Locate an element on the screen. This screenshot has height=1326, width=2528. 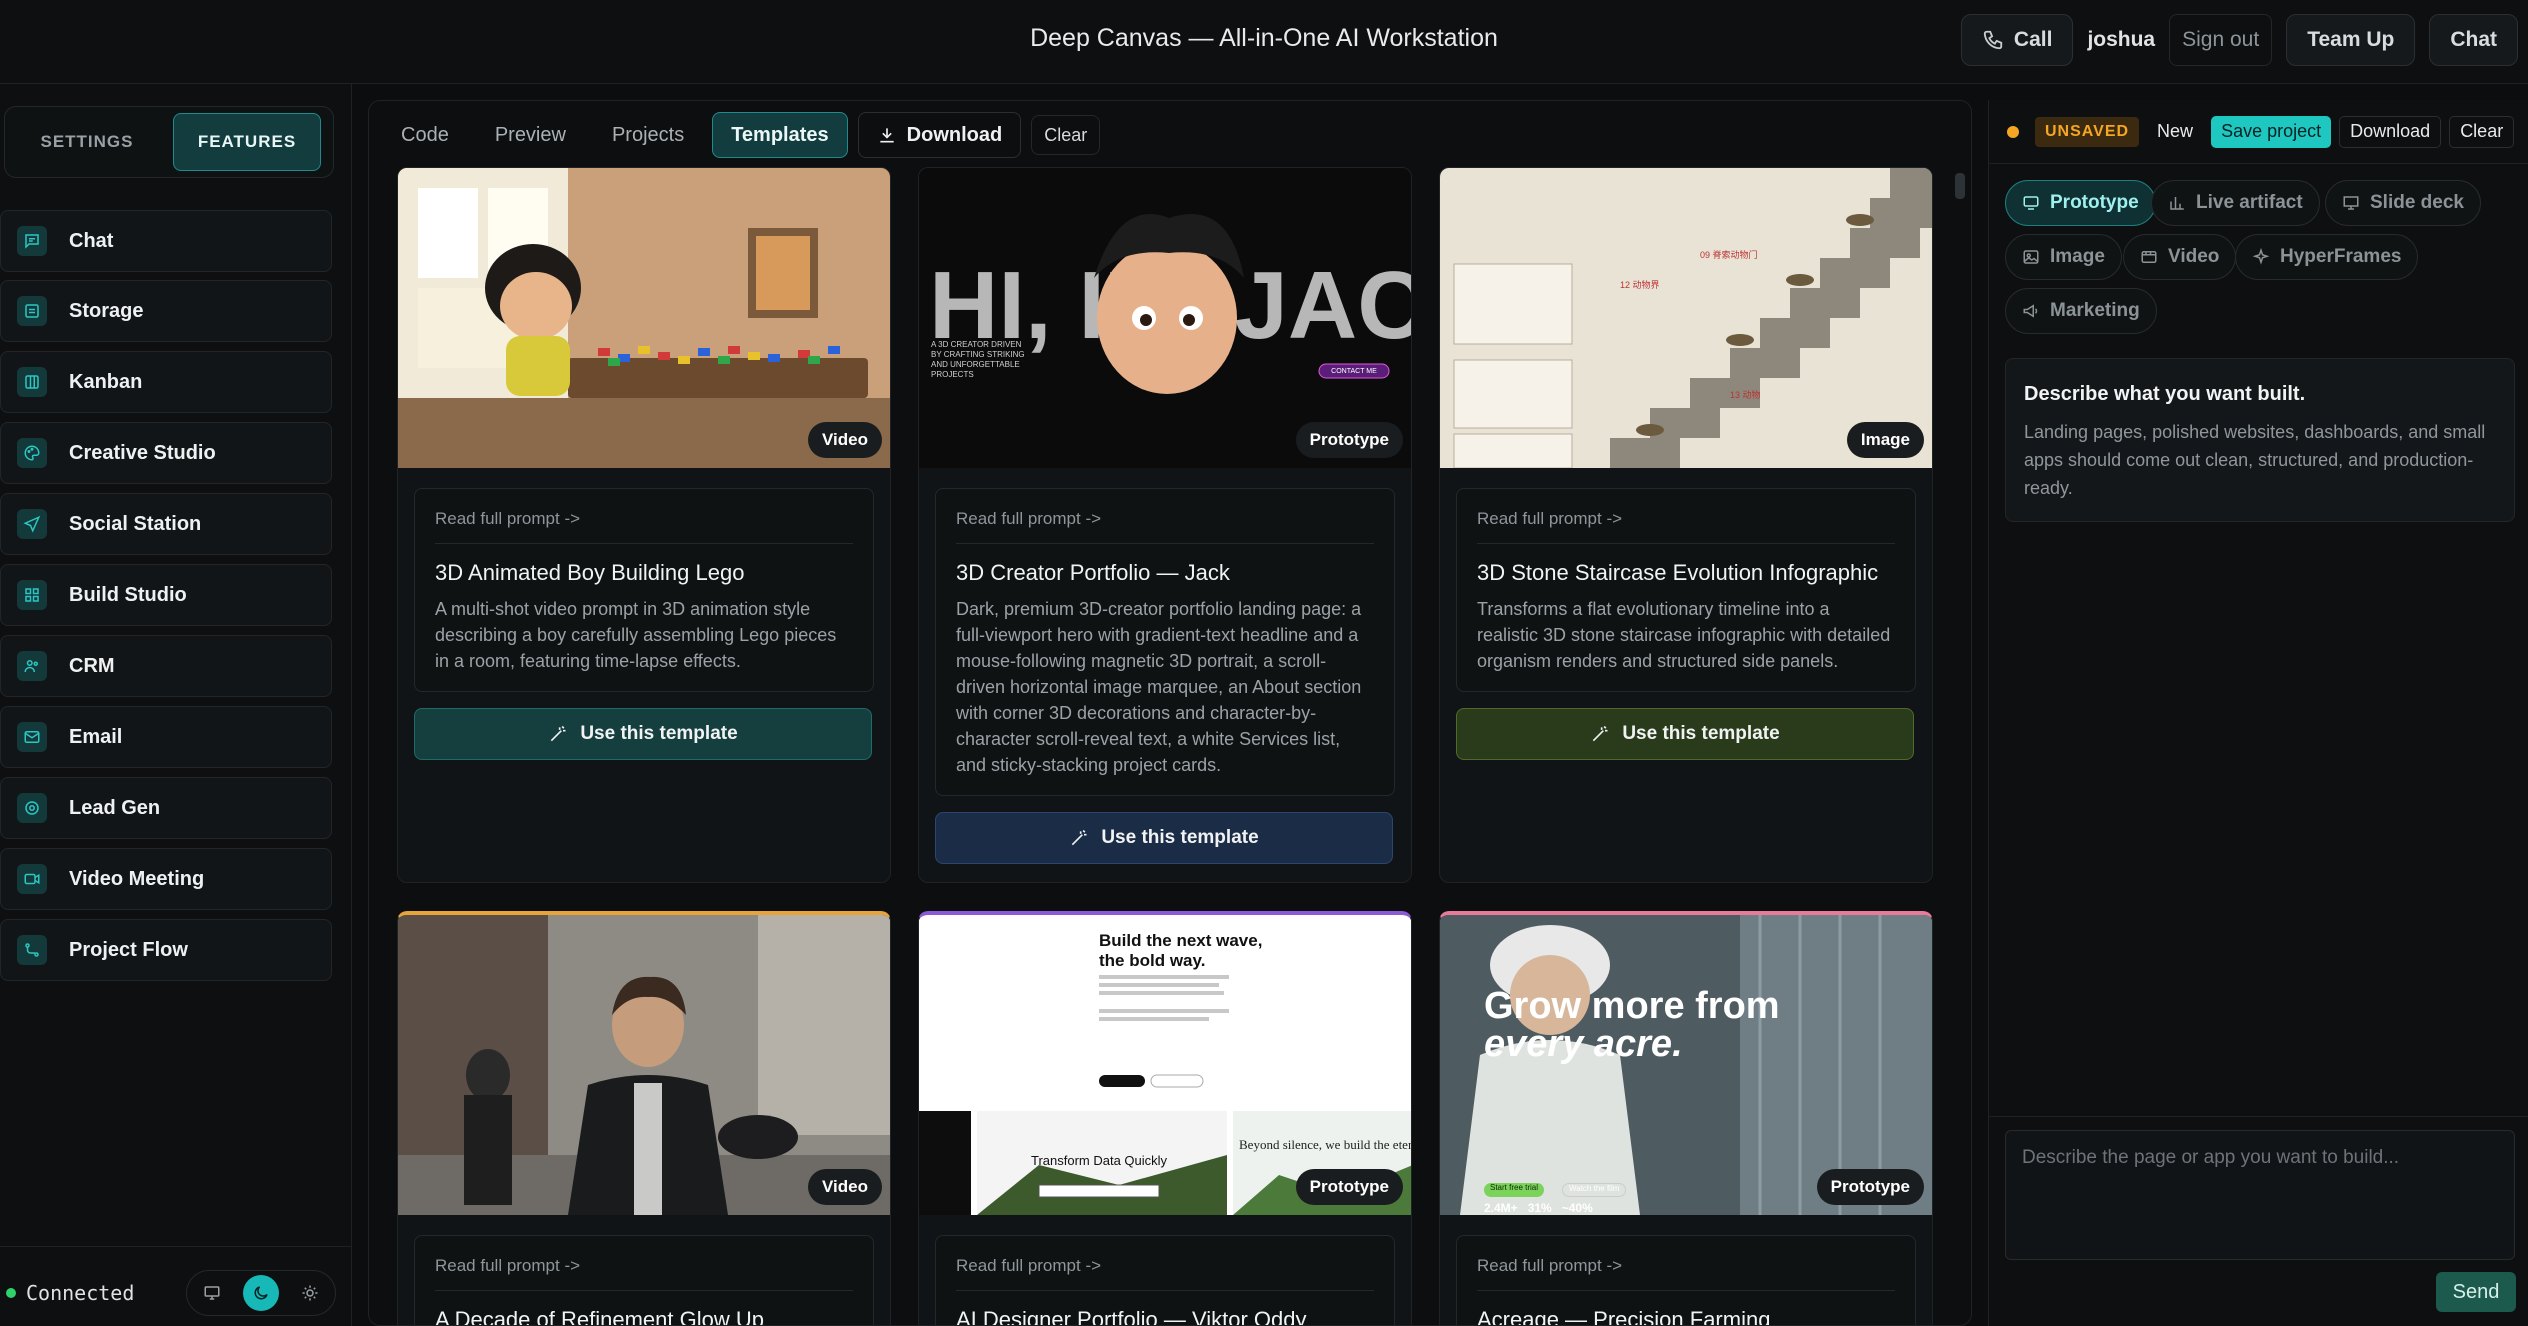
mail-icon is located at coordinates (32, 737).